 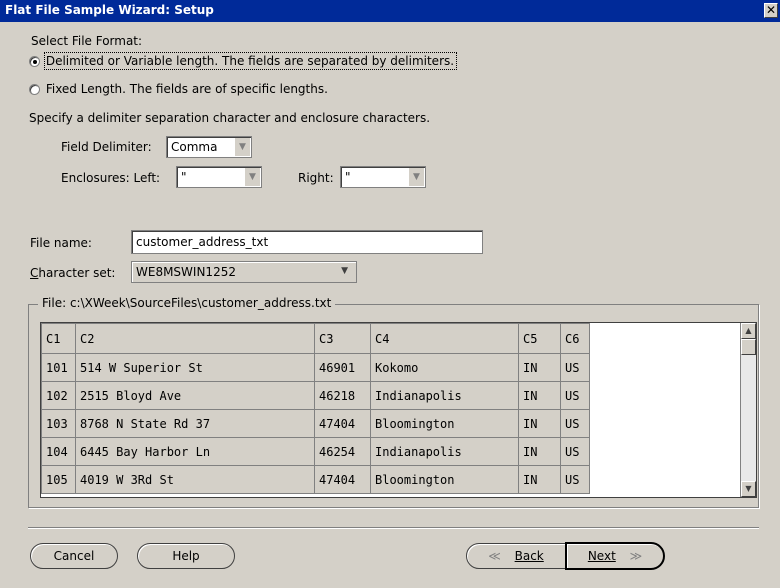 What do you see at coordinates (58, 395) in the screenshot?
I see `table-cell: 102` at bounding box center [58, 395].